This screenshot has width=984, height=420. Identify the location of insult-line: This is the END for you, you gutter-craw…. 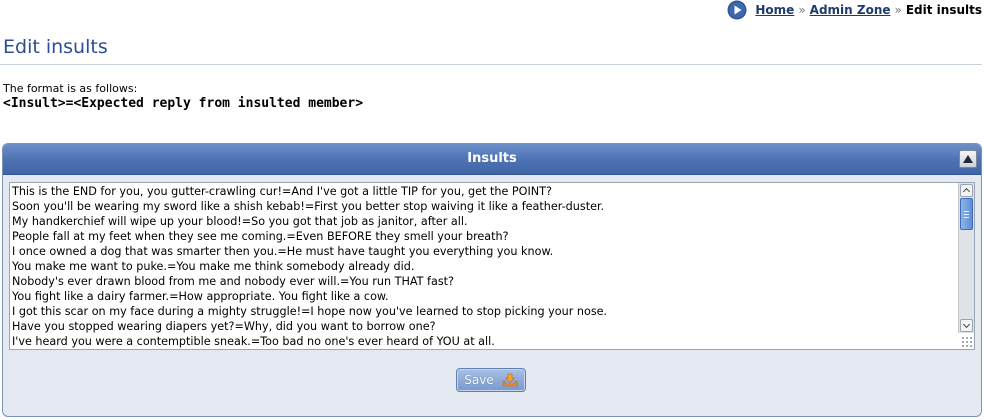
(282, 191).